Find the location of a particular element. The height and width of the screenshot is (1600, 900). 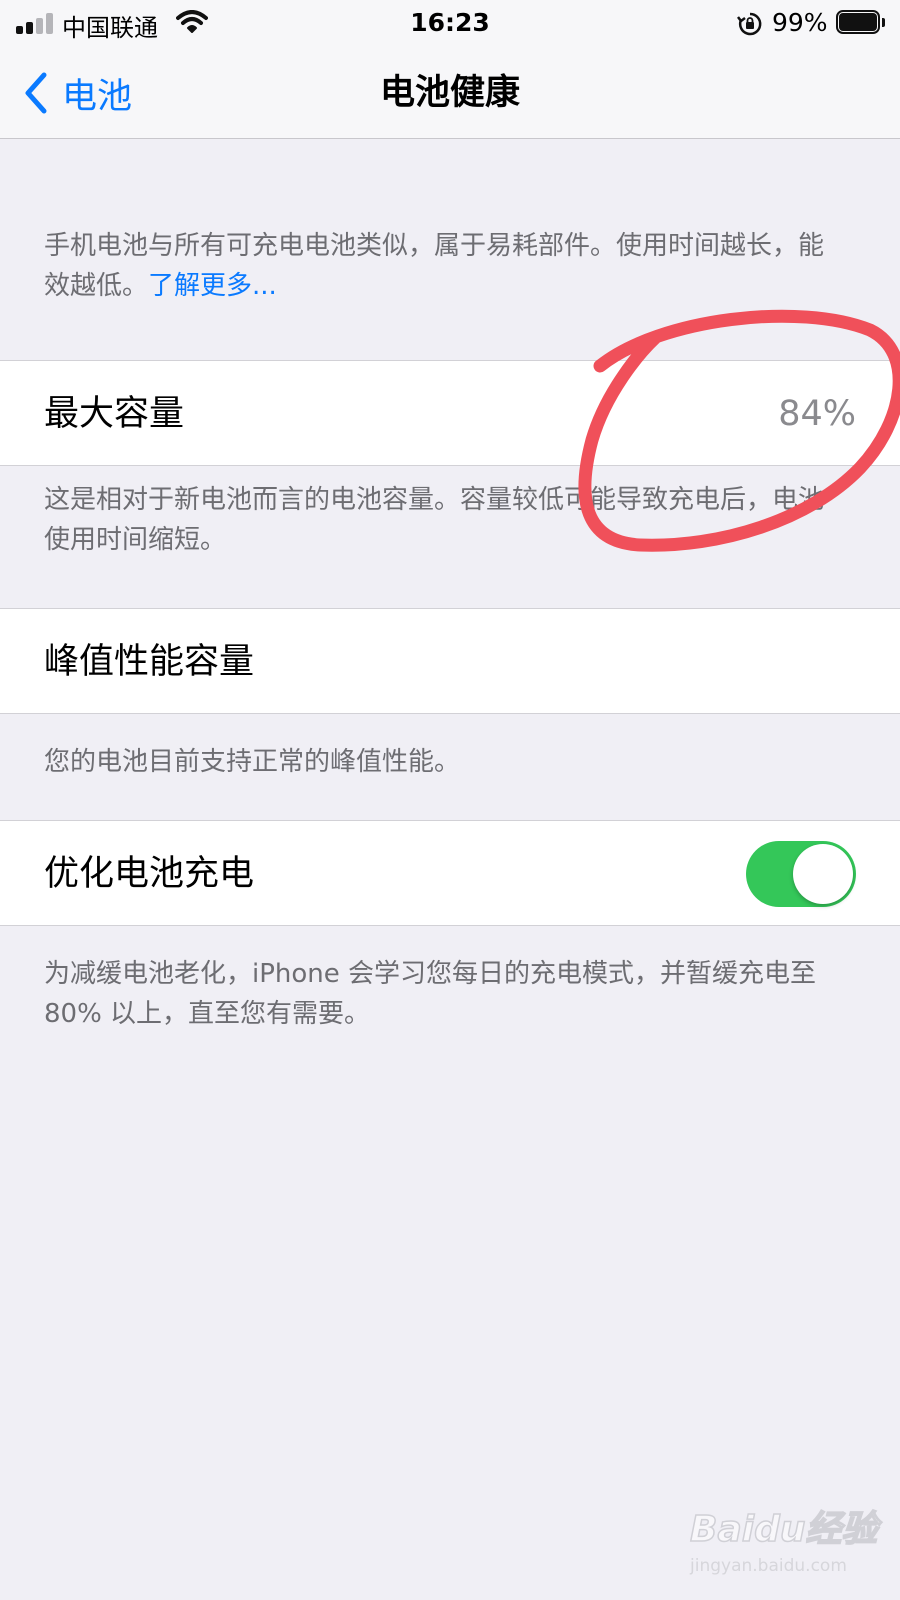

max-capacity-label: 最大容量 is located at coordinates (114, 414).